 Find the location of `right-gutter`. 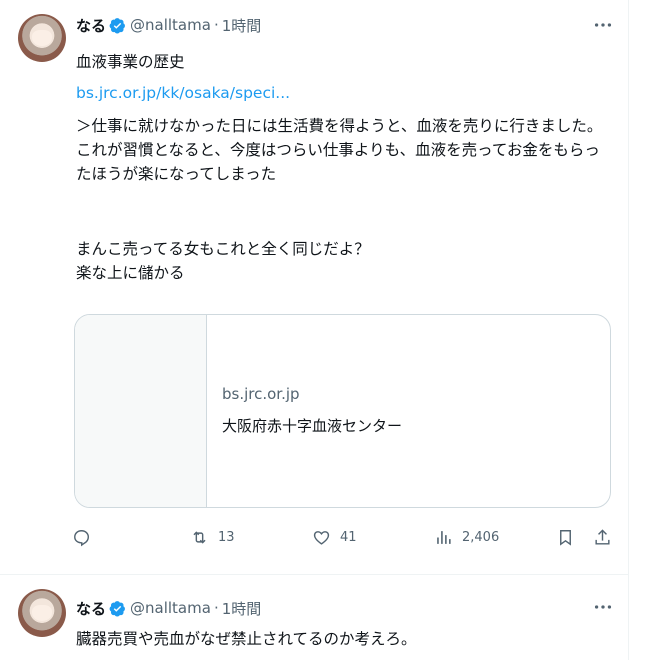

right-gutter is located at coordinates (644, 330).